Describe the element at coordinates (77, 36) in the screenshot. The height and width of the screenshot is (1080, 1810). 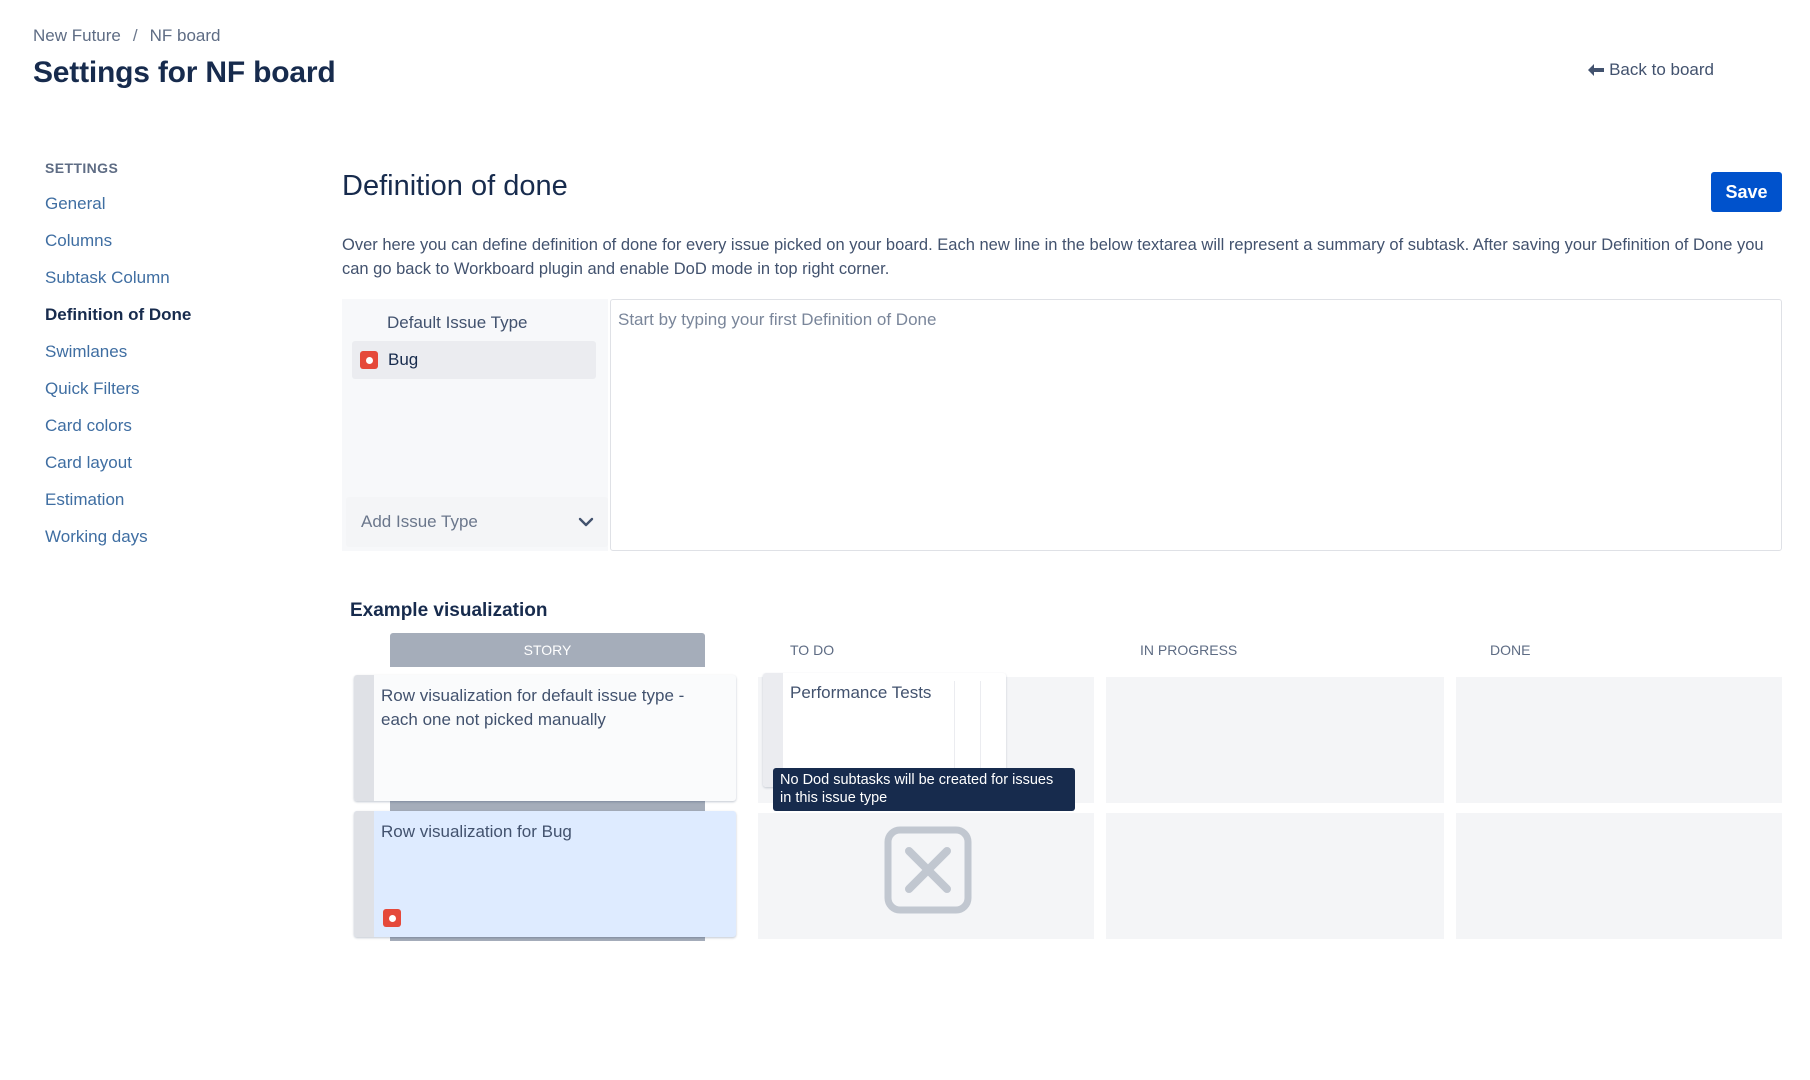
I see `breadcrumb-project: New Future` at that location.